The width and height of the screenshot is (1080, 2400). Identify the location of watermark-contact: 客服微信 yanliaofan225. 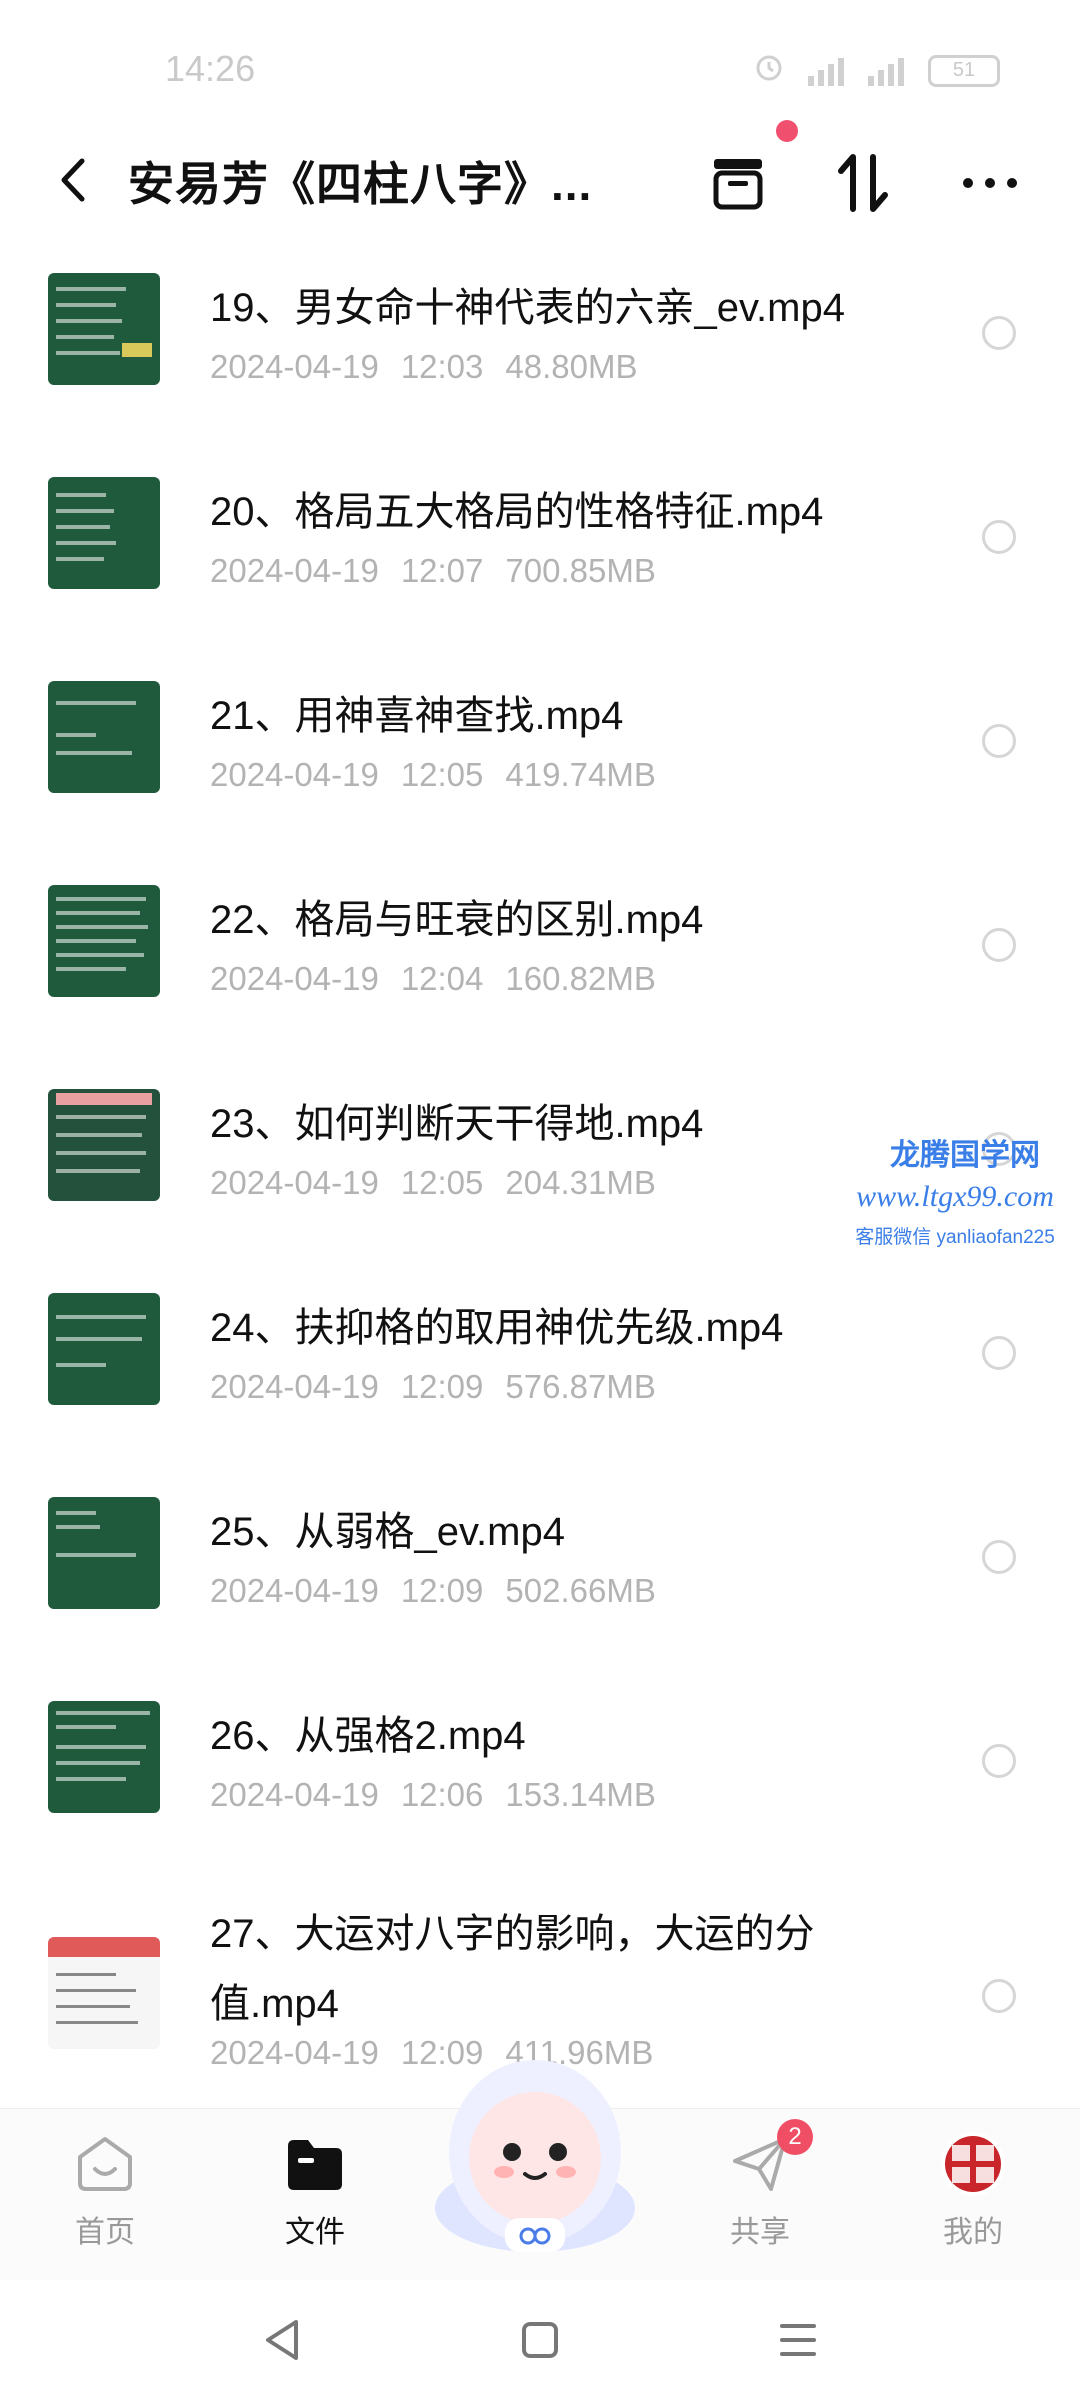
(955, 1237).